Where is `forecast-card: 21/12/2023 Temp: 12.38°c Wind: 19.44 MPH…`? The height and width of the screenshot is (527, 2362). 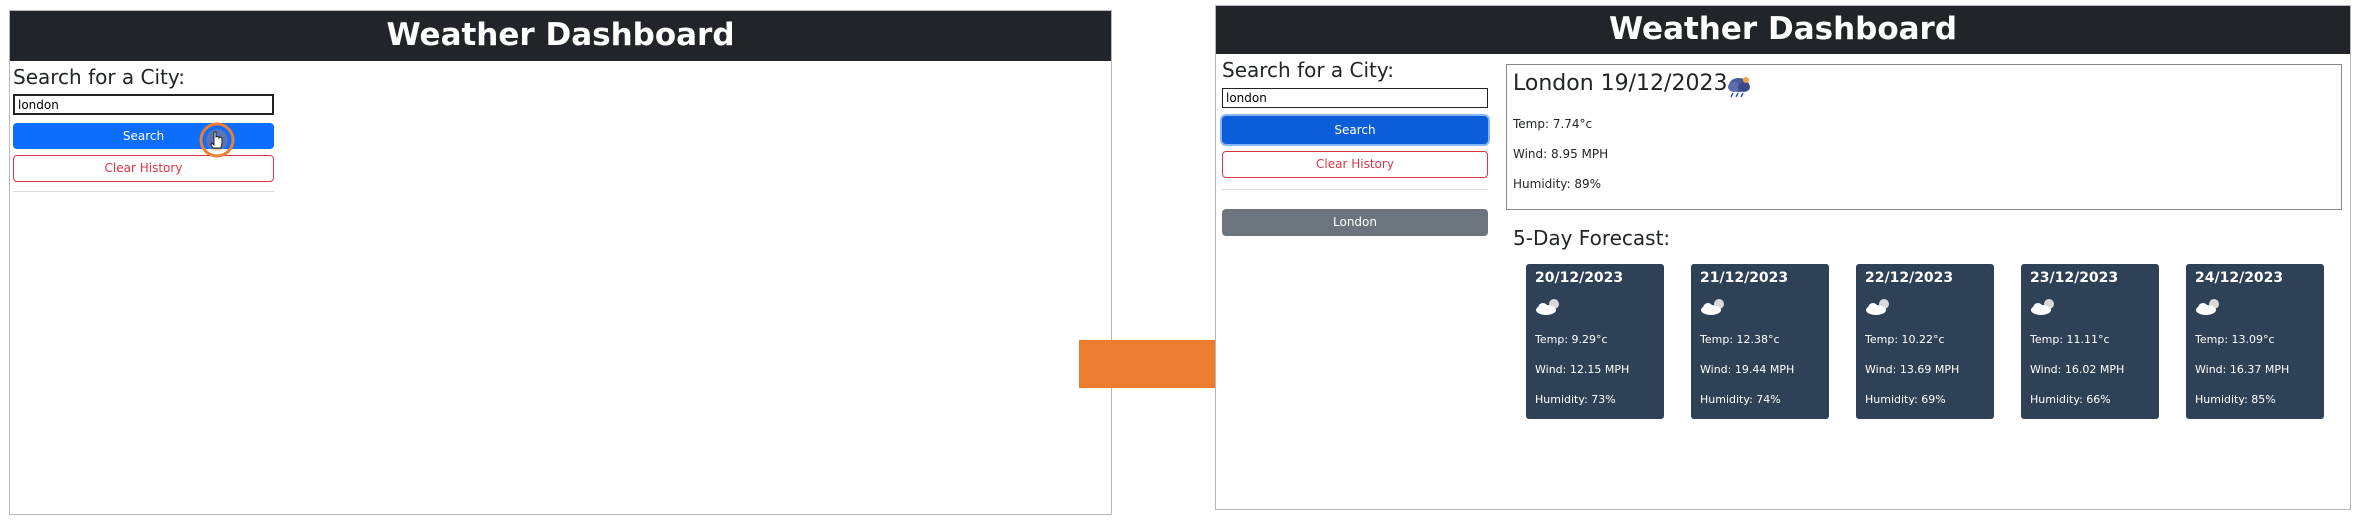
forecast-card: 21/12/2023 Temp: 12.38°c Wind: 19.44 MPH… is located at coordinates (1760, 341).